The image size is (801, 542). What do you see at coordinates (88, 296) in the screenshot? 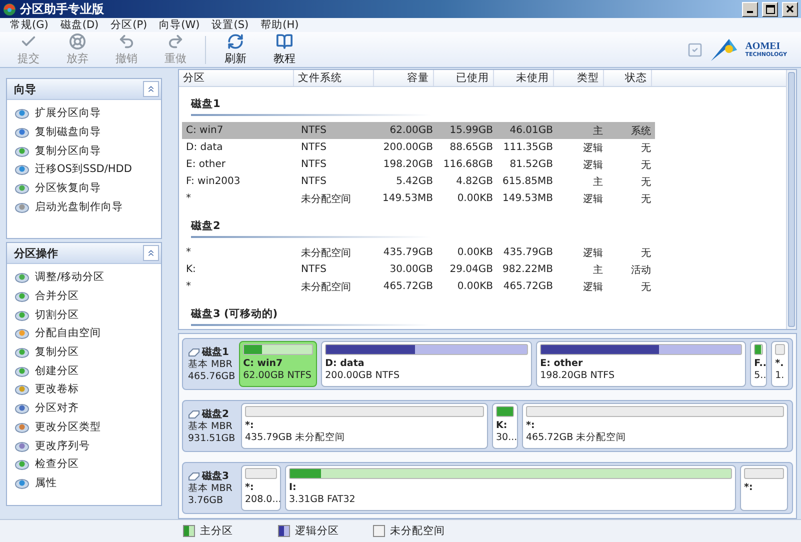
I see `sidebar-item: 合并分区` at bounding box center [88, 296].